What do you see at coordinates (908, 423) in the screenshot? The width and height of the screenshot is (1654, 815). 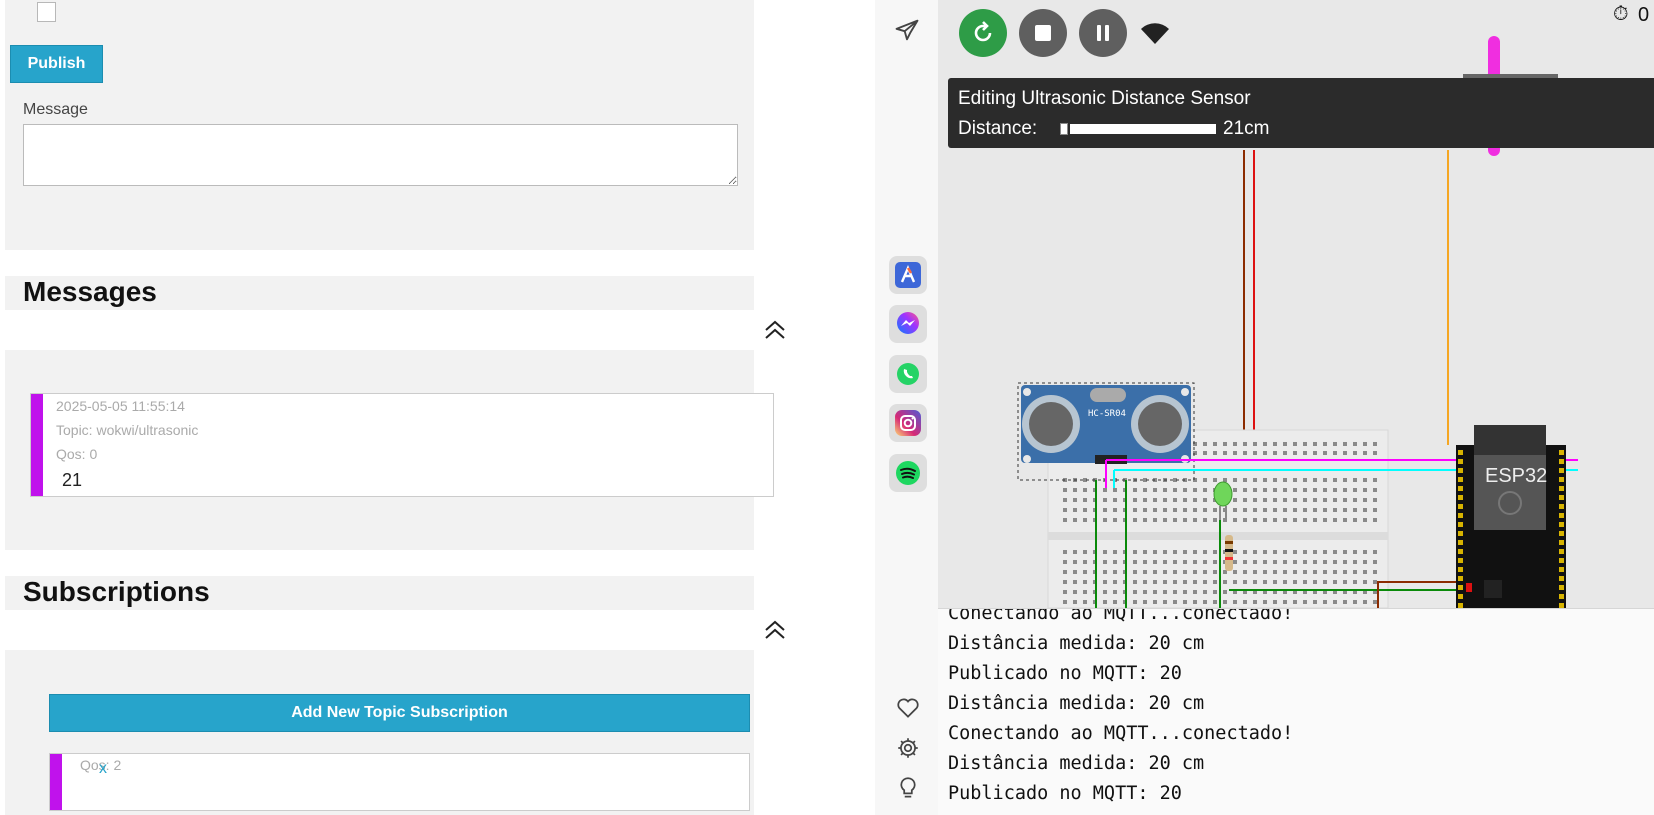 I see `instagram-icon` at bounding box center [908, 423].